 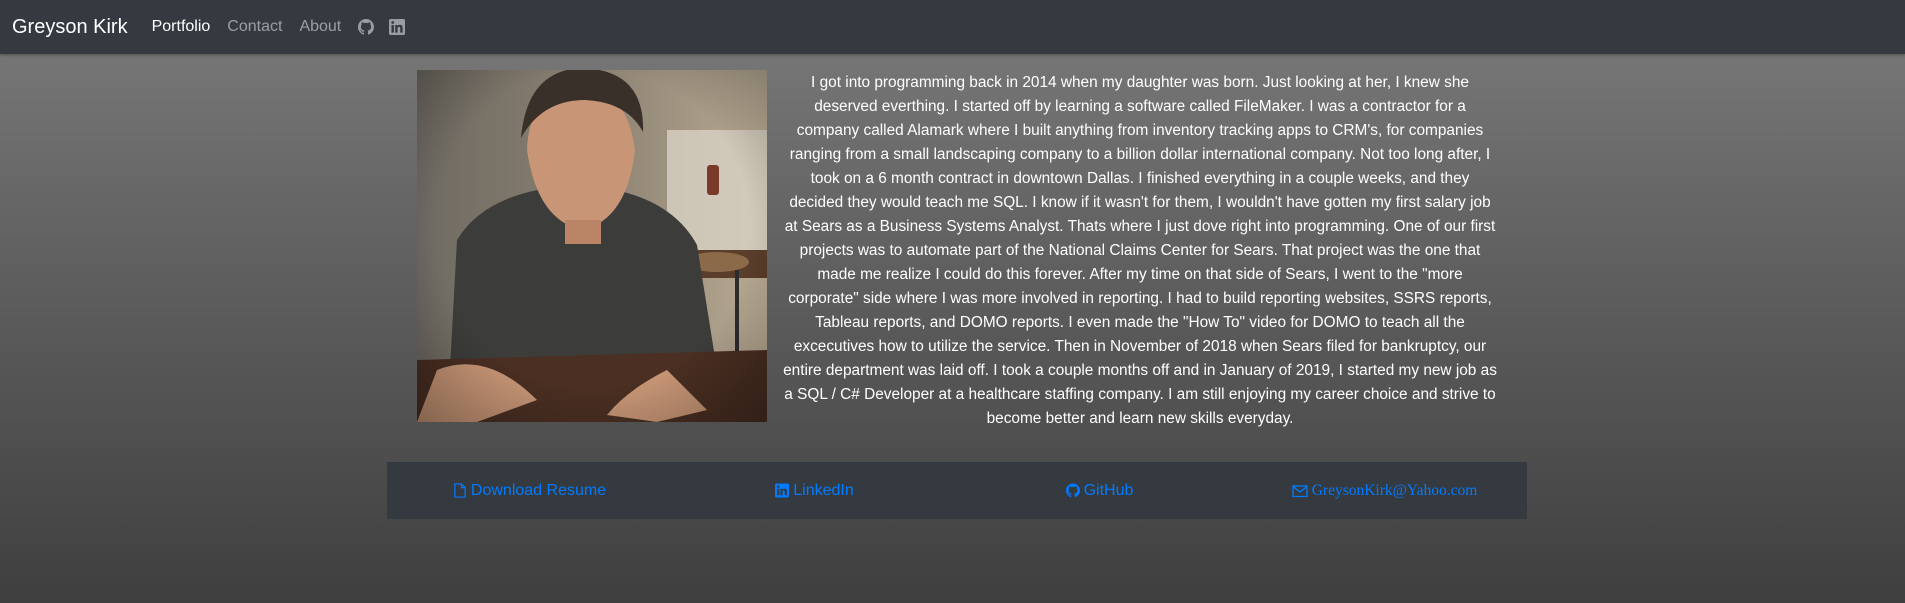 What do you see at coordinates (320, 27) in the screenshot?
I see `nav-link-about: About` at bounding box center [320, 27].